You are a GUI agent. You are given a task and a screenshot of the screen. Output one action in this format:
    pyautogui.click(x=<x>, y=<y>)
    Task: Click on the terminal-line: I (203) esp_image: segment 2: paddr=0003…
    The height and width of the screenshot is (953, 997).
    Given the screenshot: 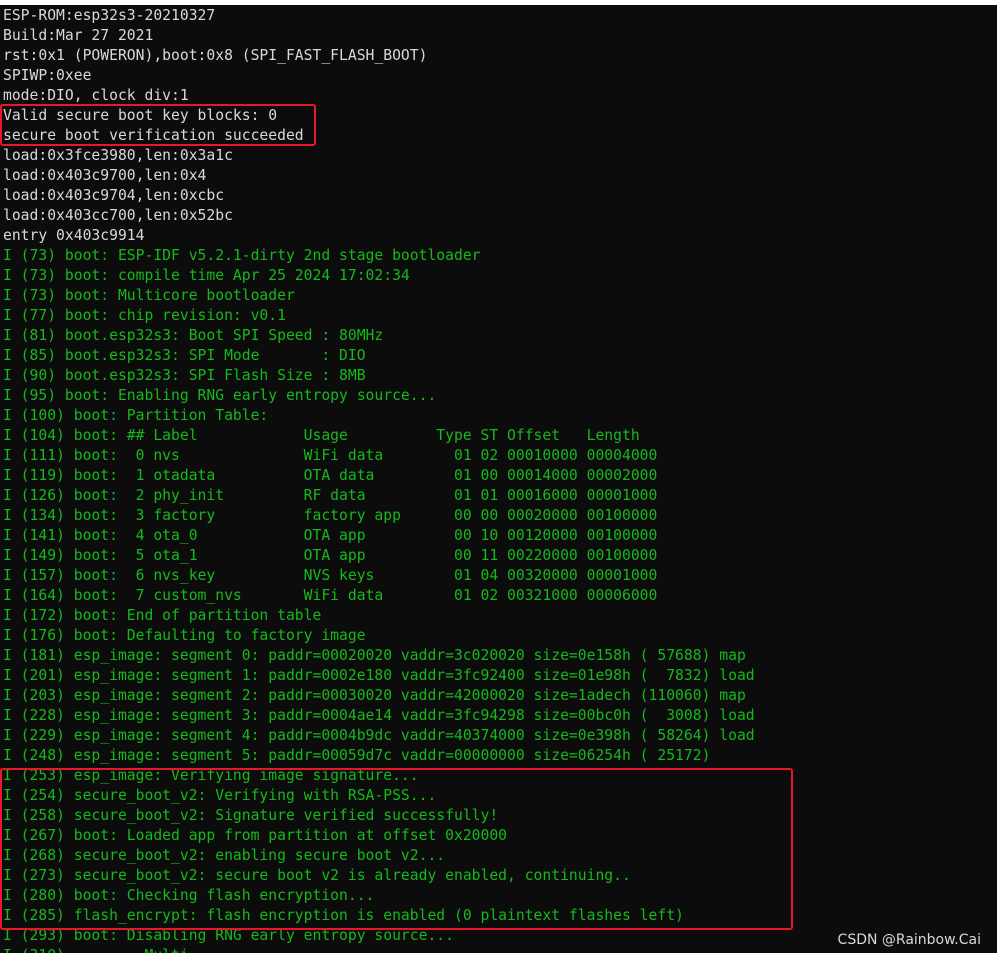 What is the action you would take?
    pyautogui.click(x=374, y=695)
    